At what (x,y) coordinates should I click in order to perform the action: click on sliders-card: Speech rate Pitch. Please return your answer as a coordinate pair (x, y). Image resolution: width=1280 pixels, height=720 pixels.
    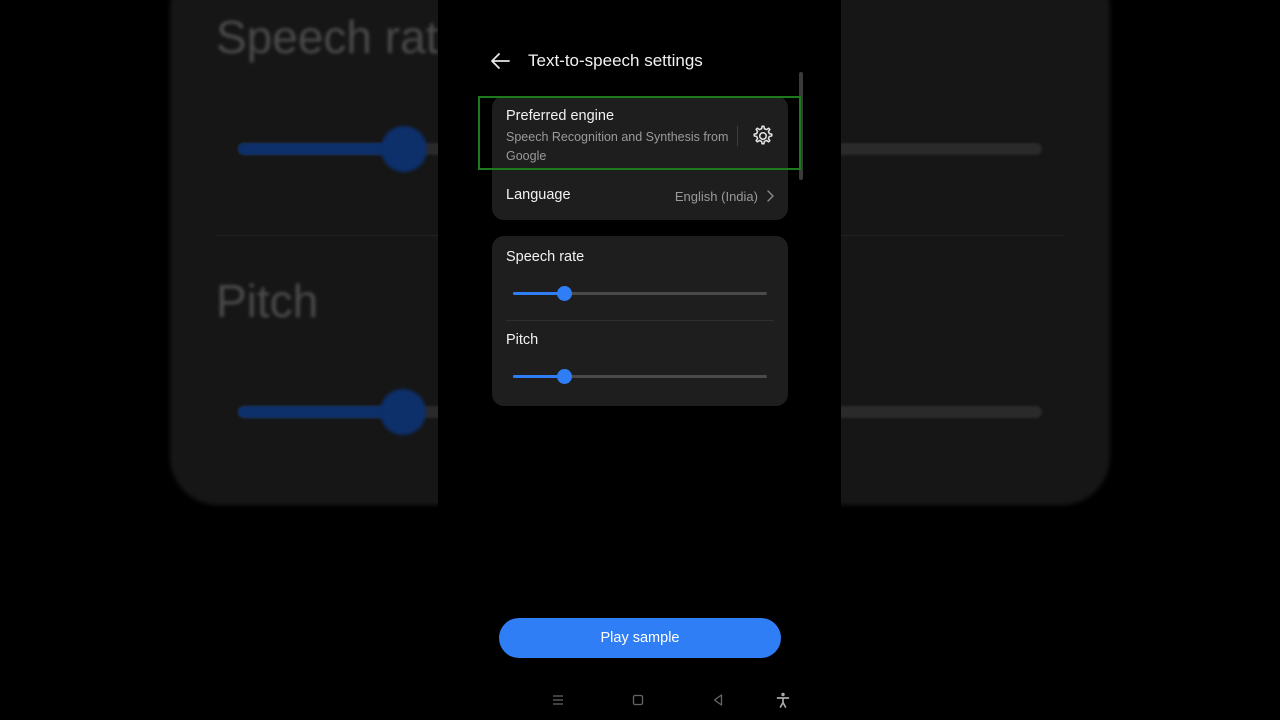
    Looking at the image, I should click on (640, 321).